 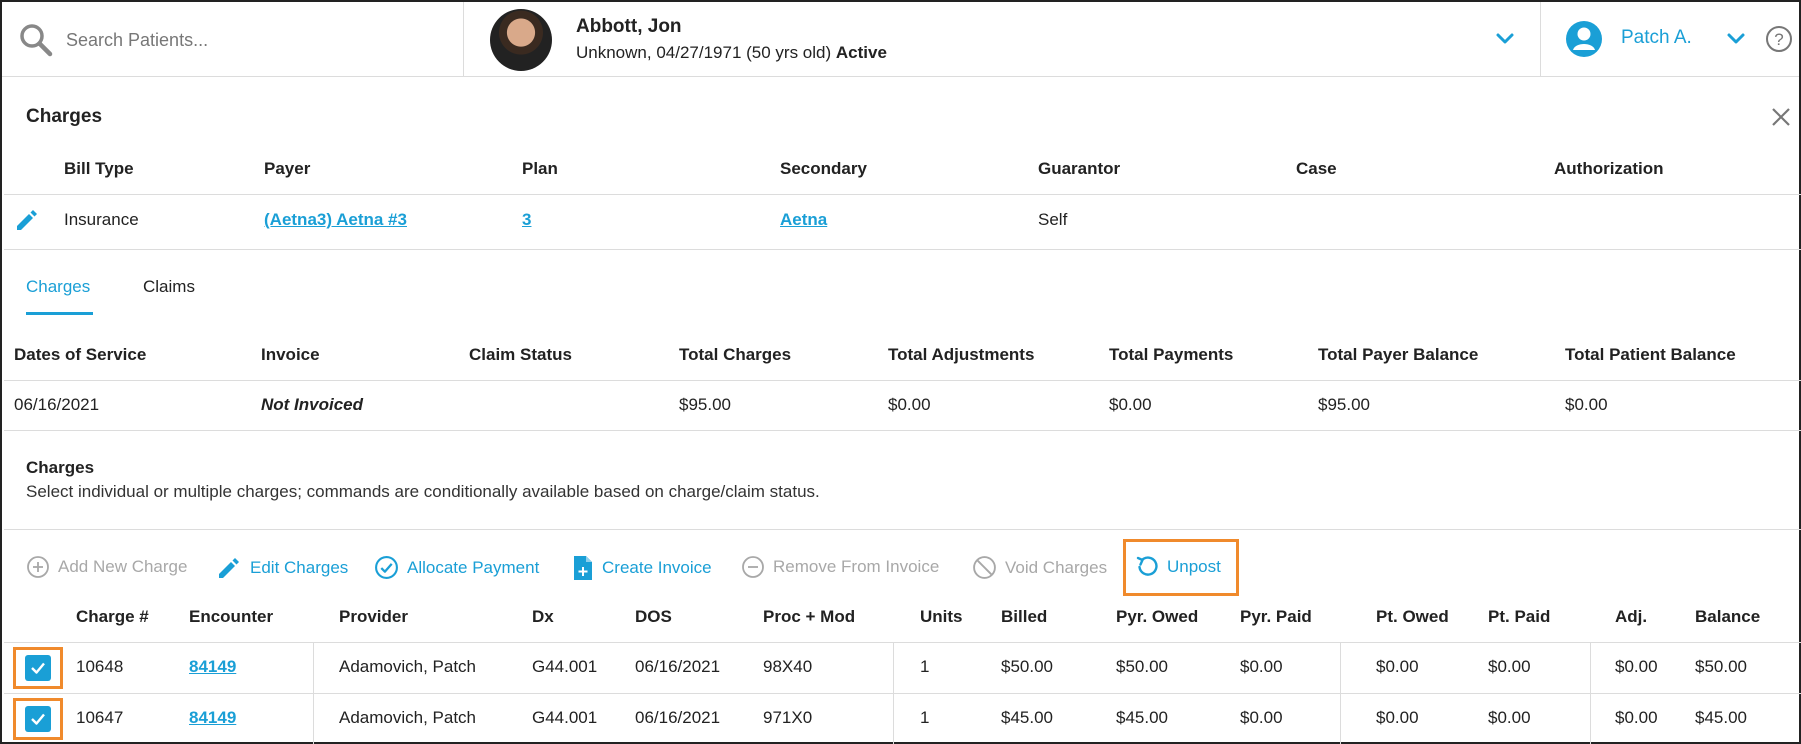 I want to click on summary-header-total-payer-balance: Total Payer Balance, so click(x=1398, y=354).